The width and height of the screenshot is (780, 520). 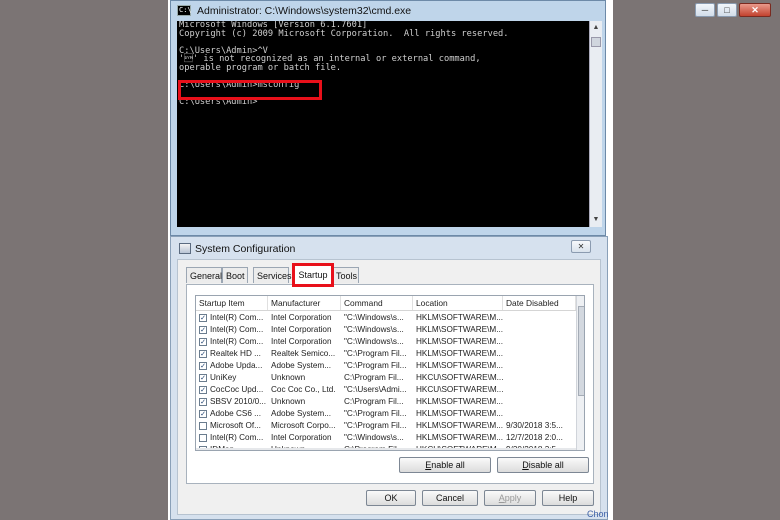 What do you see at coordinates (345, 275) in the screenshot?
I see `tab-tools: Tools` at bounding box center [345, 275].